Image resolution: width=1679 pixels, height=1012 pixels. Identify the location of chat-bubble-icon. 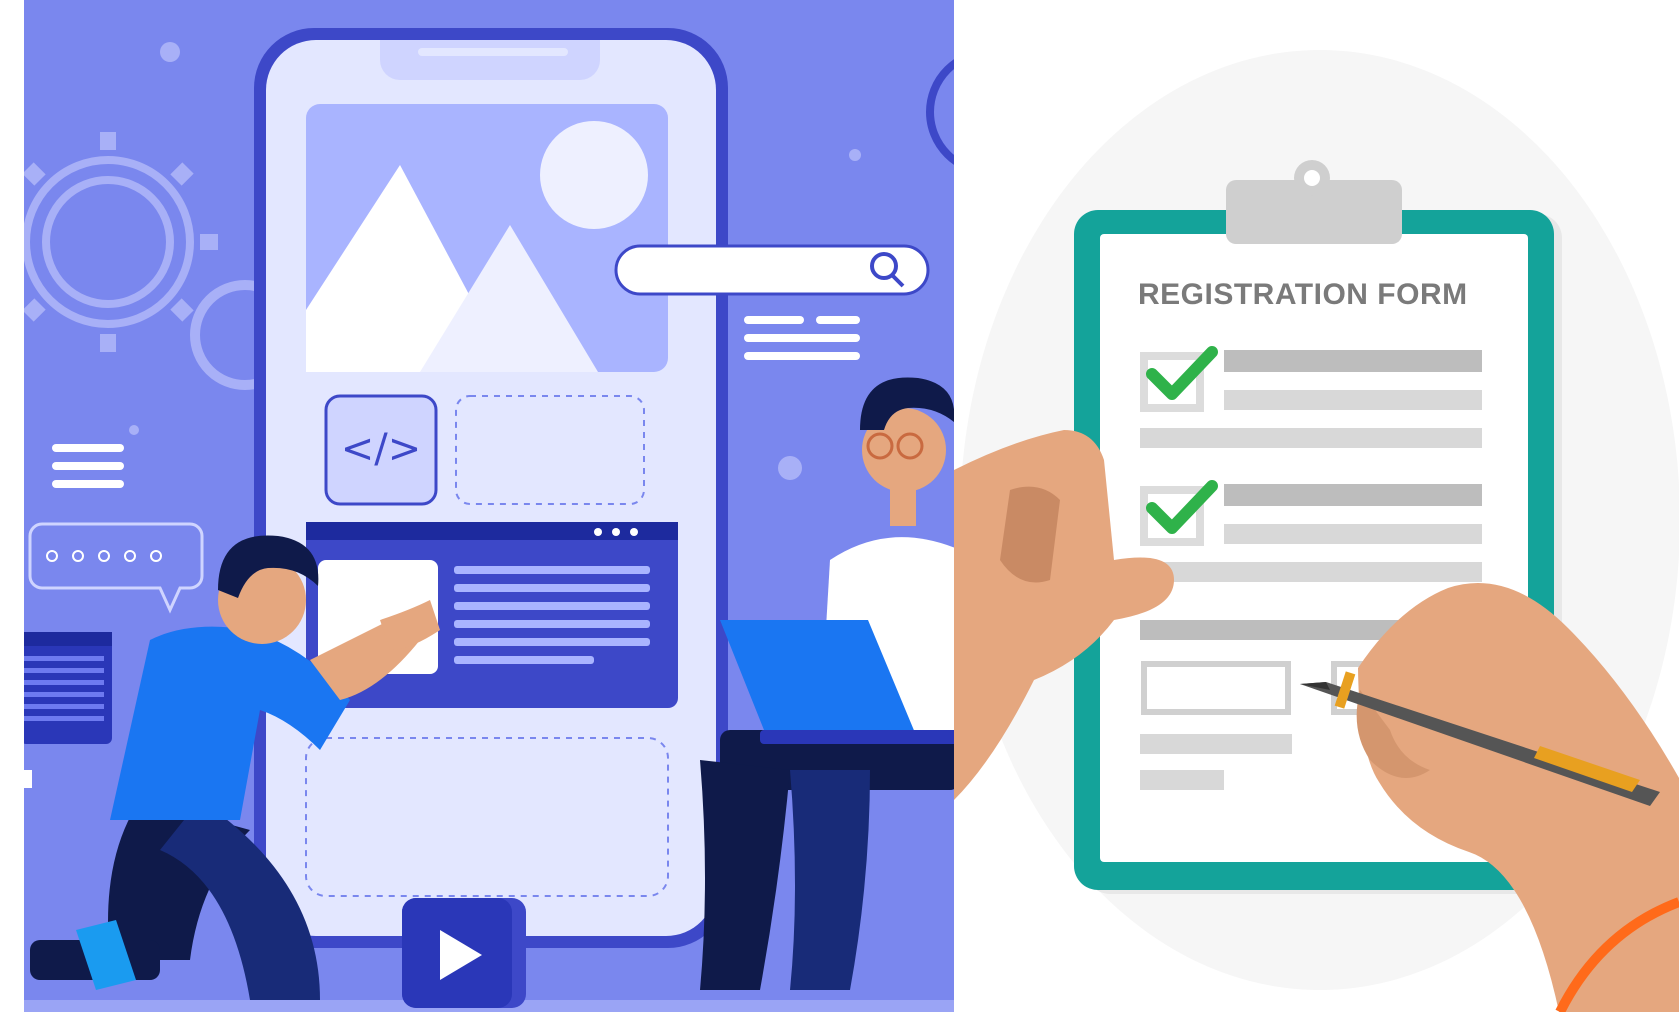
(116, 568).